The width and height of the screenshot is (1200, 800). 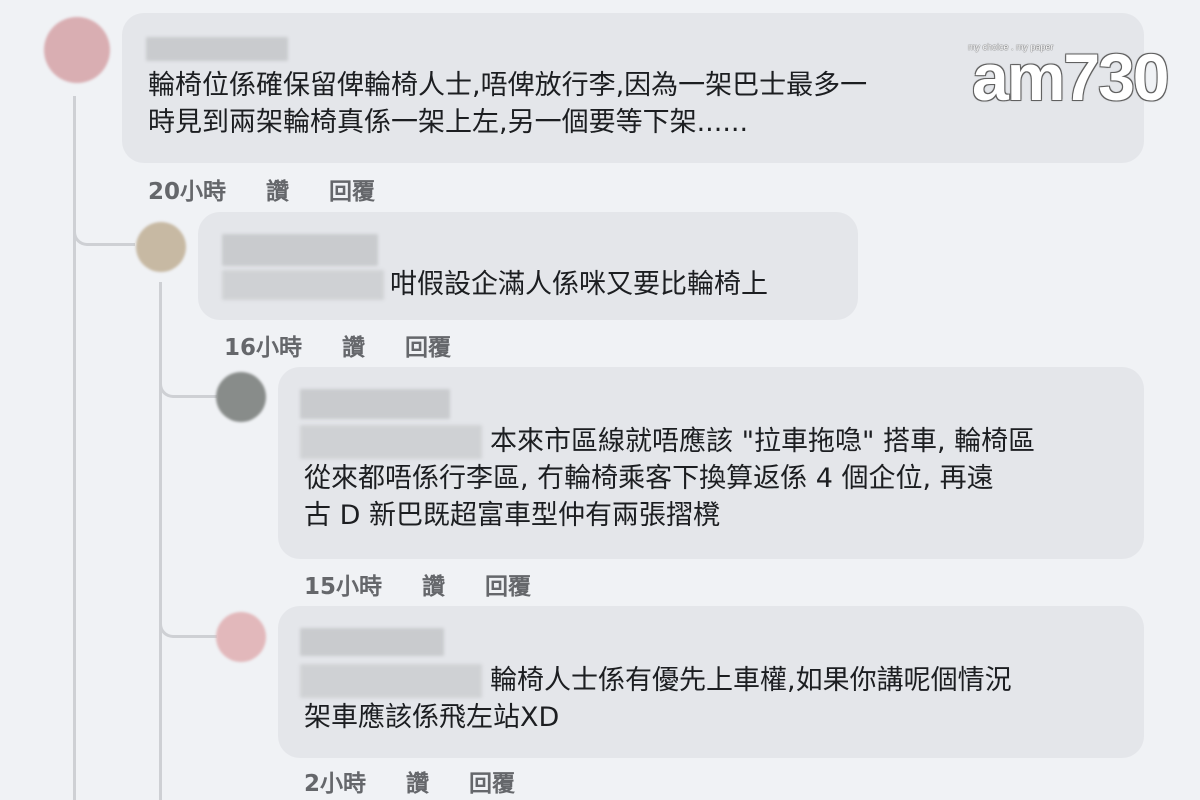 I want to click on comment-text-line: 咁假設企滿人係咪又要比輪椅上, so click(x=579, y=284).